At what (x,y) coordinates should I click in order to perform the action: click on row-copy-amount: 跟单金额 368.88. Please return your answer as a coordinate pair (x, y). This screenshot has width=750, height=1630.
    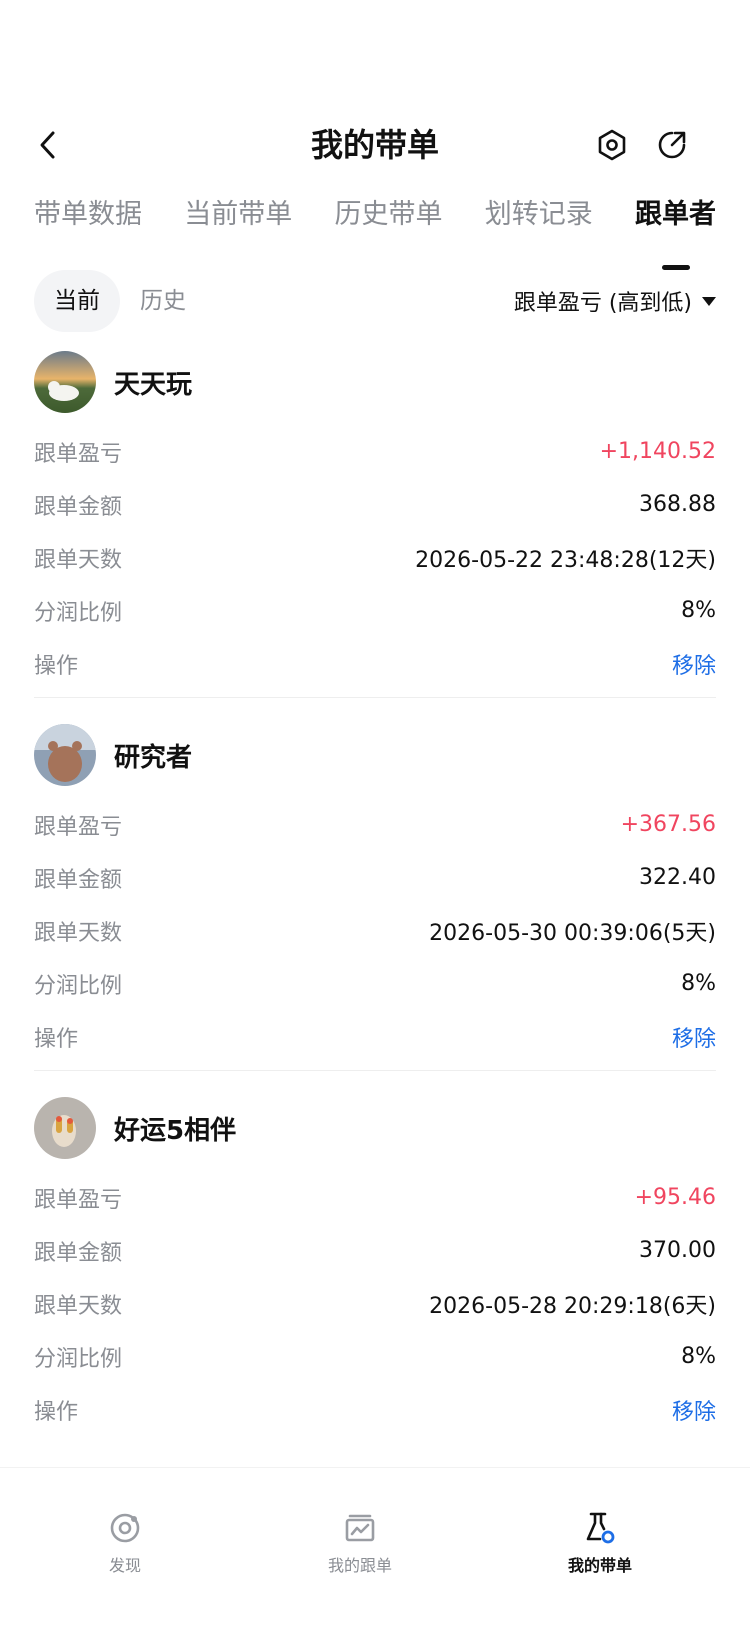
    Looking at the image, I should click on (375, 504).